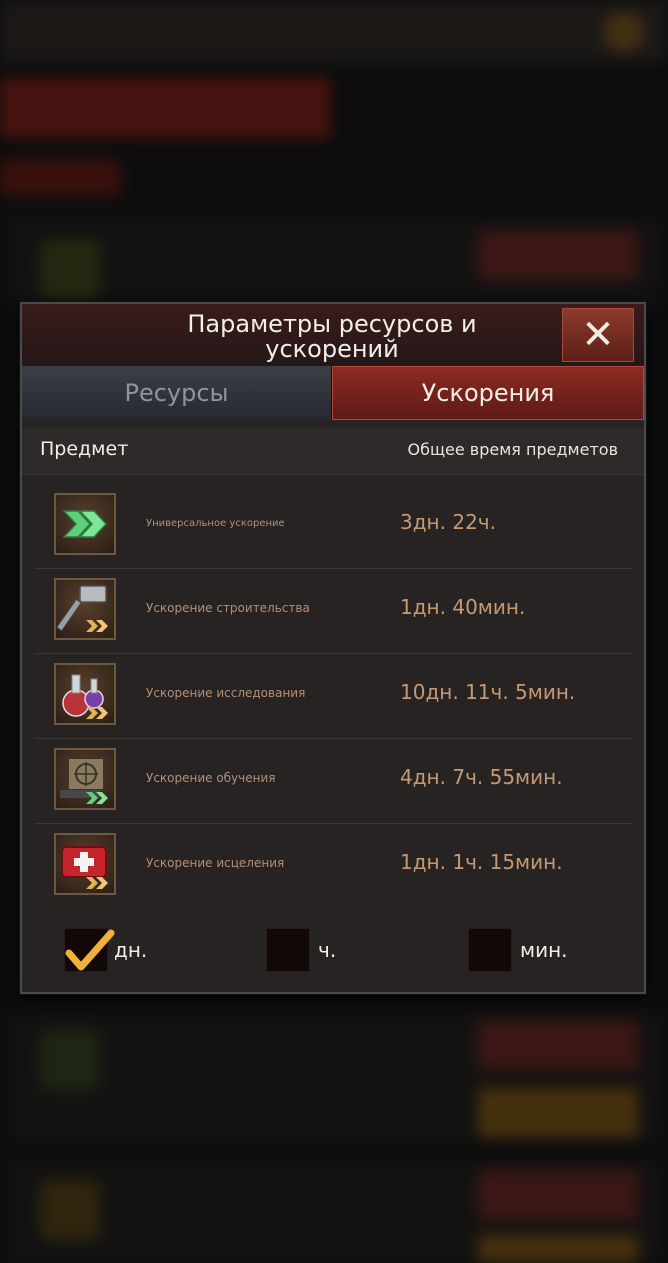 Image resolution: width=668 pixels, height=1263 pixels. I want to click on tab-bar: Ресурсы Ускорения, so click(333, 393).